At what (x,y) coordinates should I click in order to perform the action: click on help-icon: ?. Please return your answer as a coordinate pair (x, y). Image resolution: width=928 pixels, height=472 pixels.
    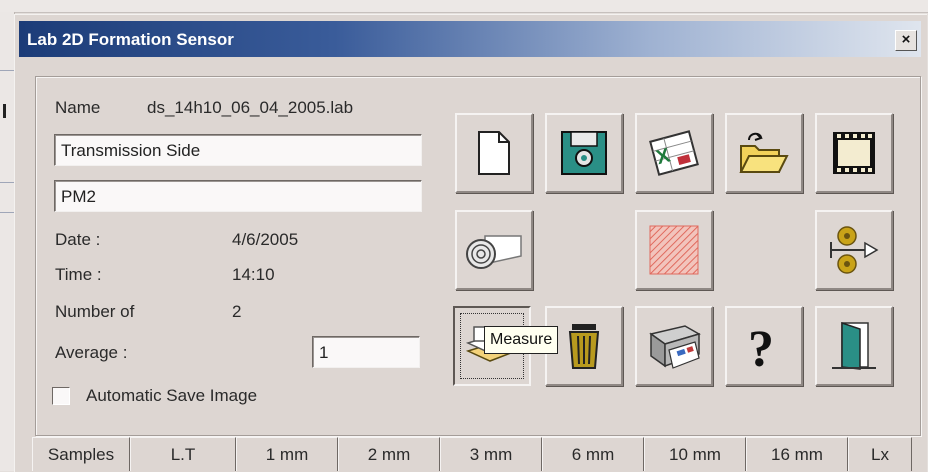
    Looking at the image, I should click on (761, 346).